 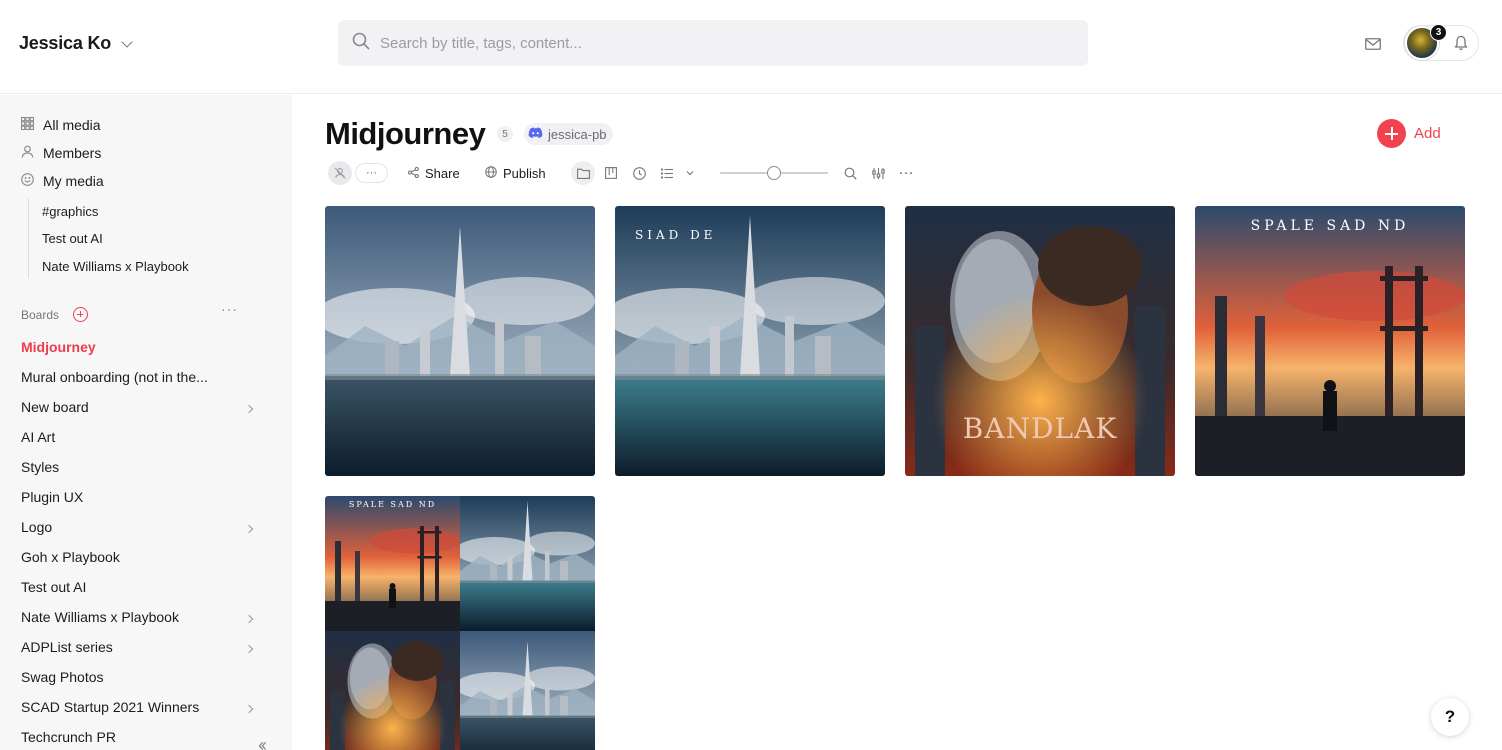 I want to click on page-title: Midjourney, so click(x=405, y=133).